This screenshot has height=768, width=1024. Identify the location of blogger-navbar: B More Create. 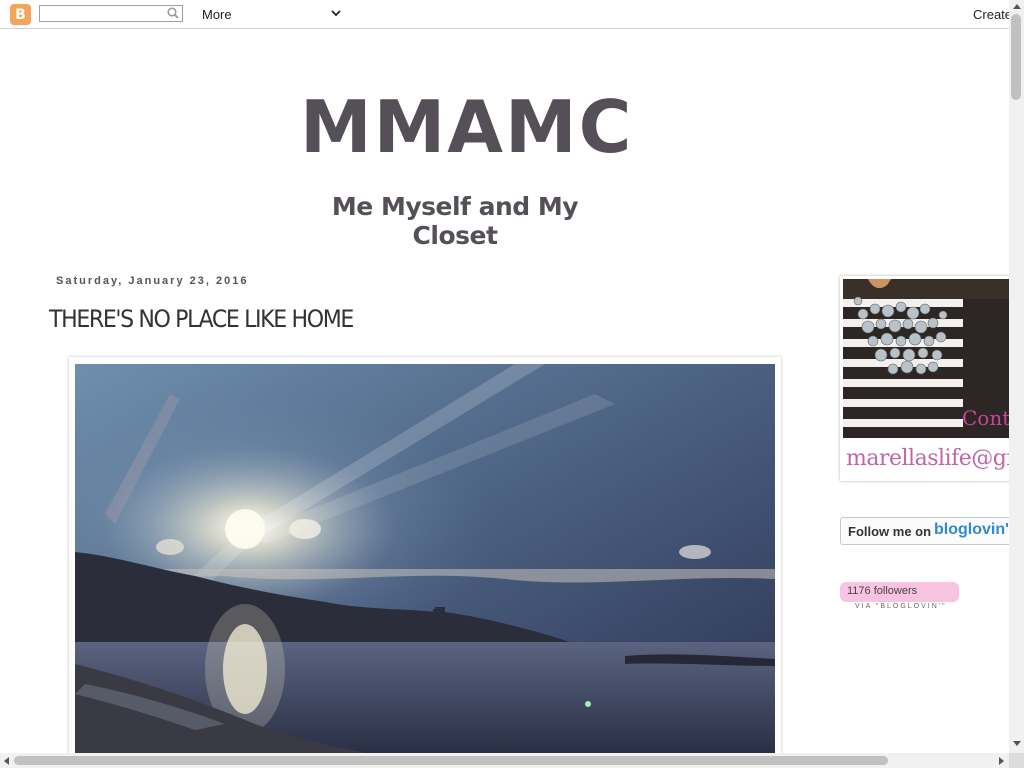
(512, 14).